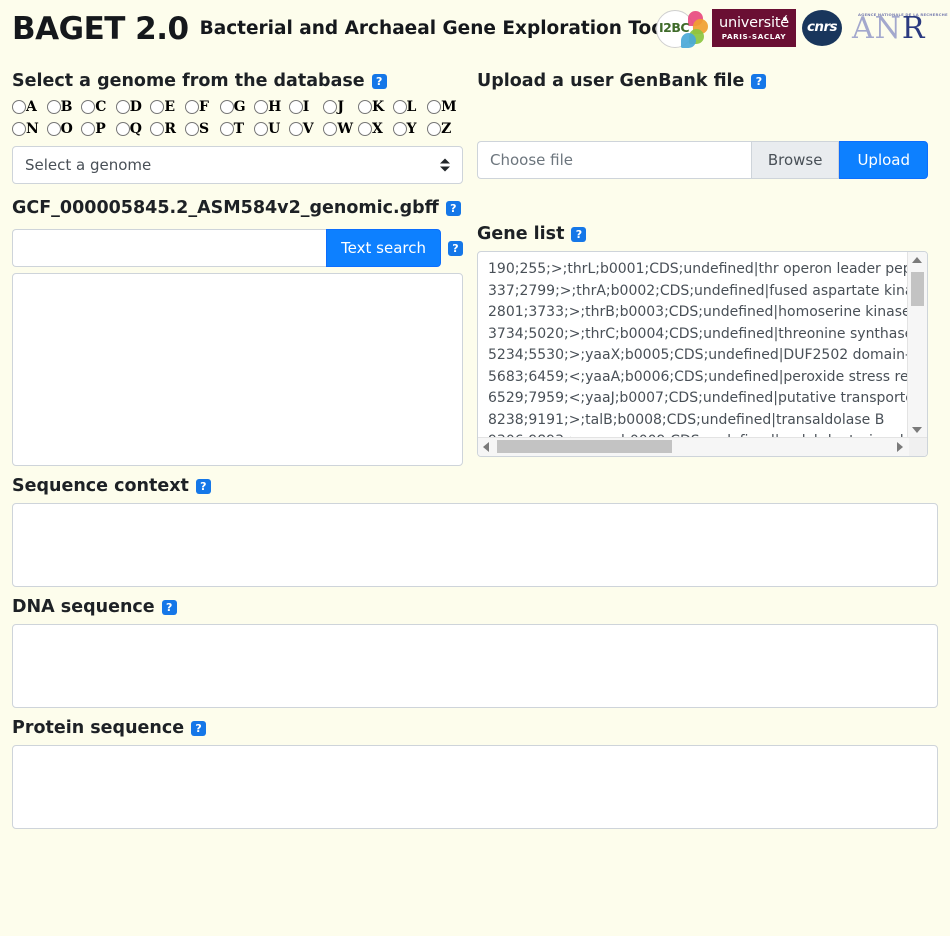 This screenshot has width=950, height=936. Describe the element at coordinates (202, 107) in the screenshot. I see `alphabet-radio-F: F` at that location.